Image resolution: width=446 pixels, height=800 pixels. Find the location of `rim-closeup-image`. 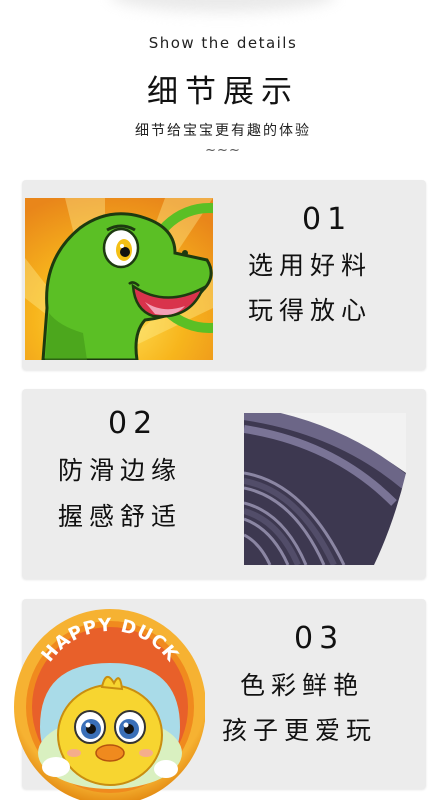

rim-closeup-image is located at coordinates (325, 489).